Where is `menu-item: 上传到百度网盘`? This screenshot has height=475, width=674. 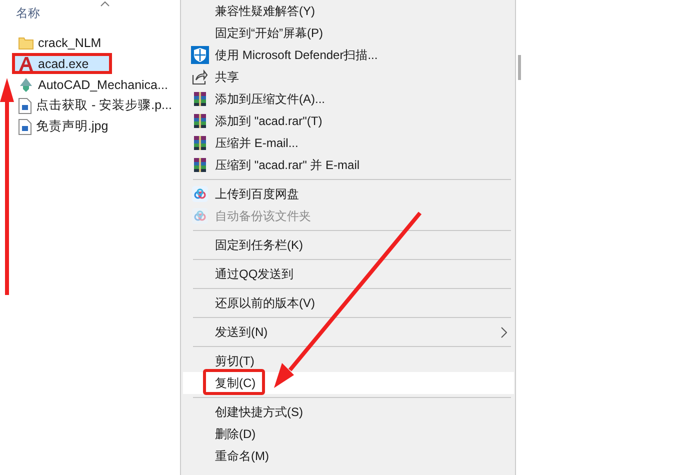 menu-item: 上传到百度网盘 is located at coordinates (347, 194).